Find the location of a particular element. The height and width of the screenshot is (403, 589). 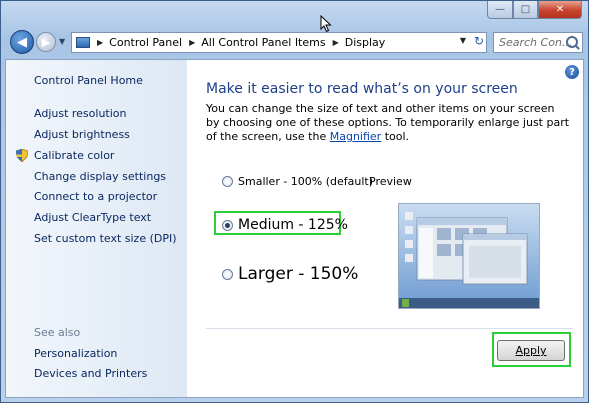

back-button: ◀ is located at coordinates (22, 42).